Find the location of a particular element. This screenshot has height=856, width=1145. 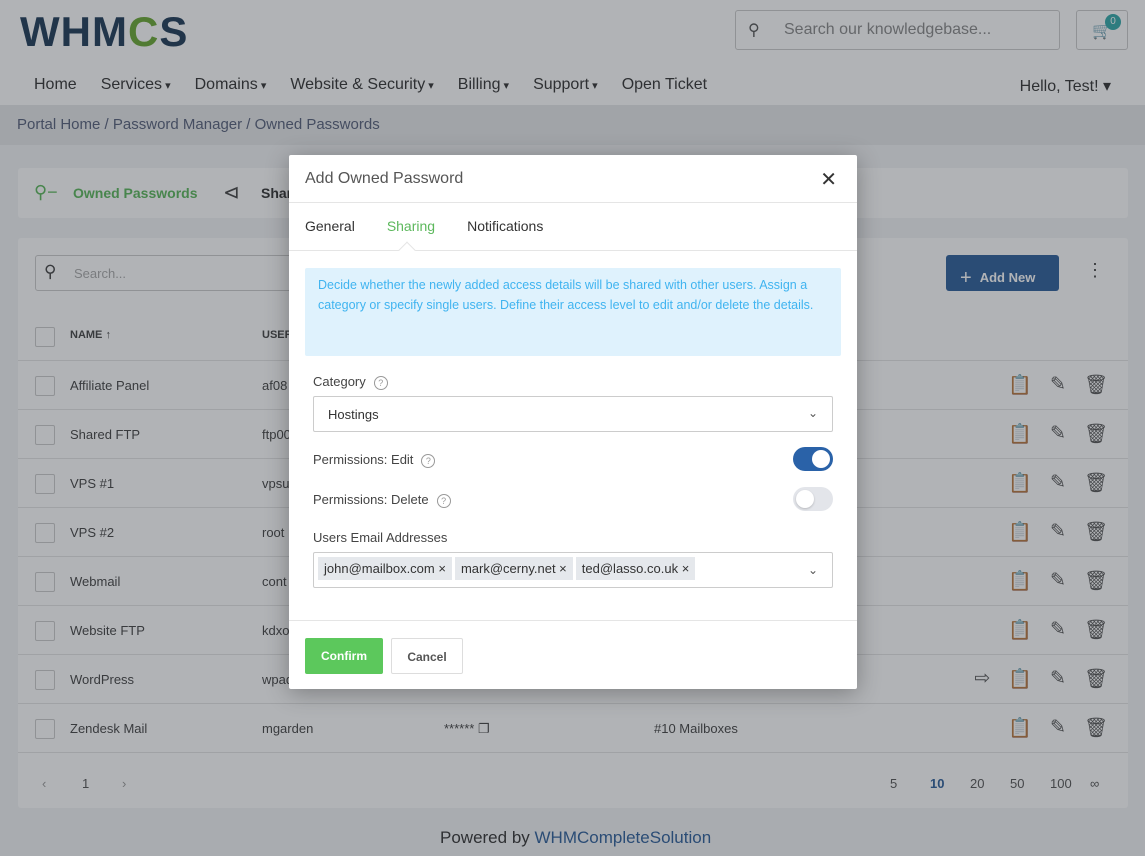

modal-title: Add Owned Password is located at coordinates (384, 178).